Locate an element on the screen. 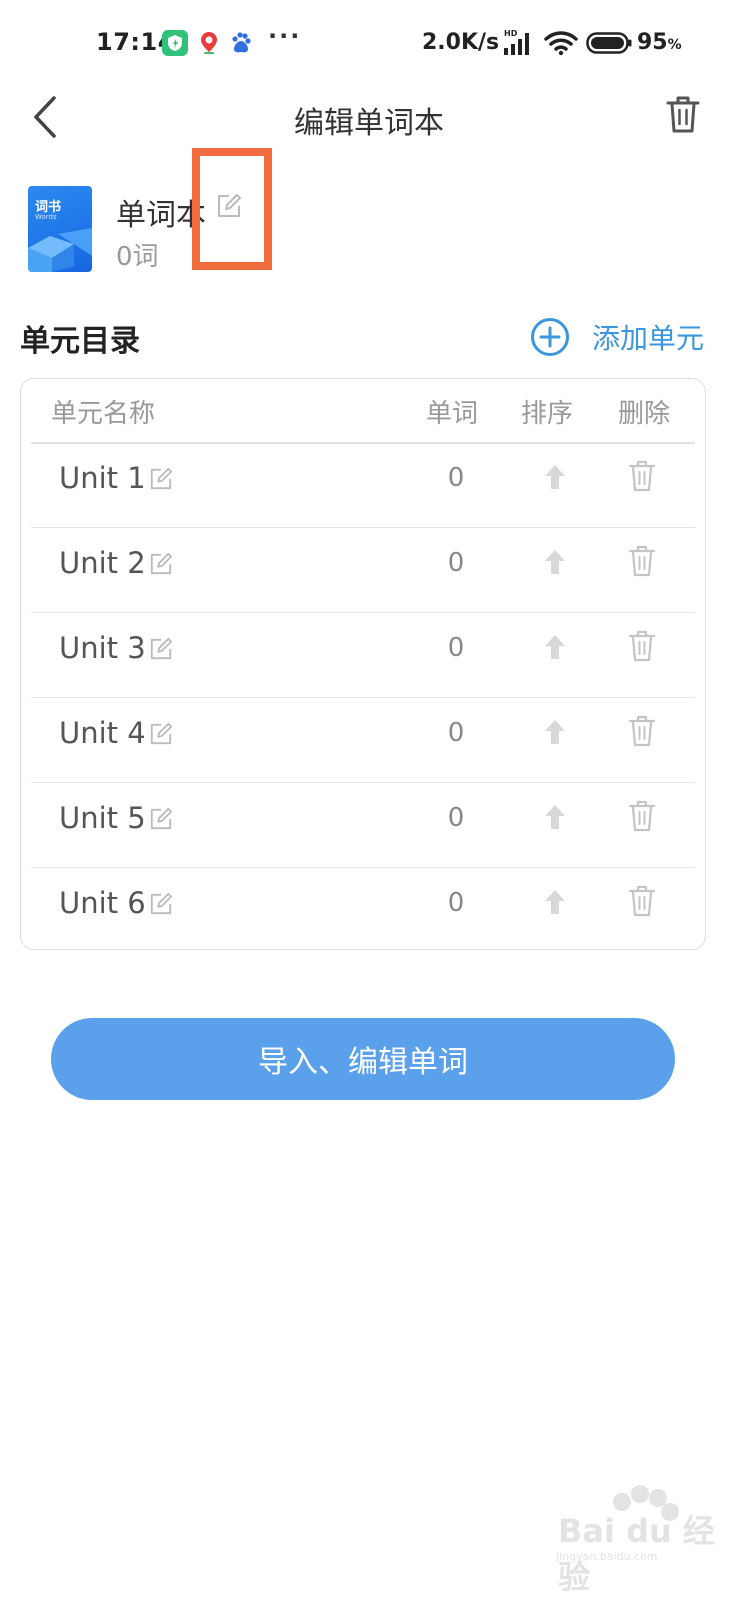  table-row: Unit 1 0 is located at coordinates (363, 485).